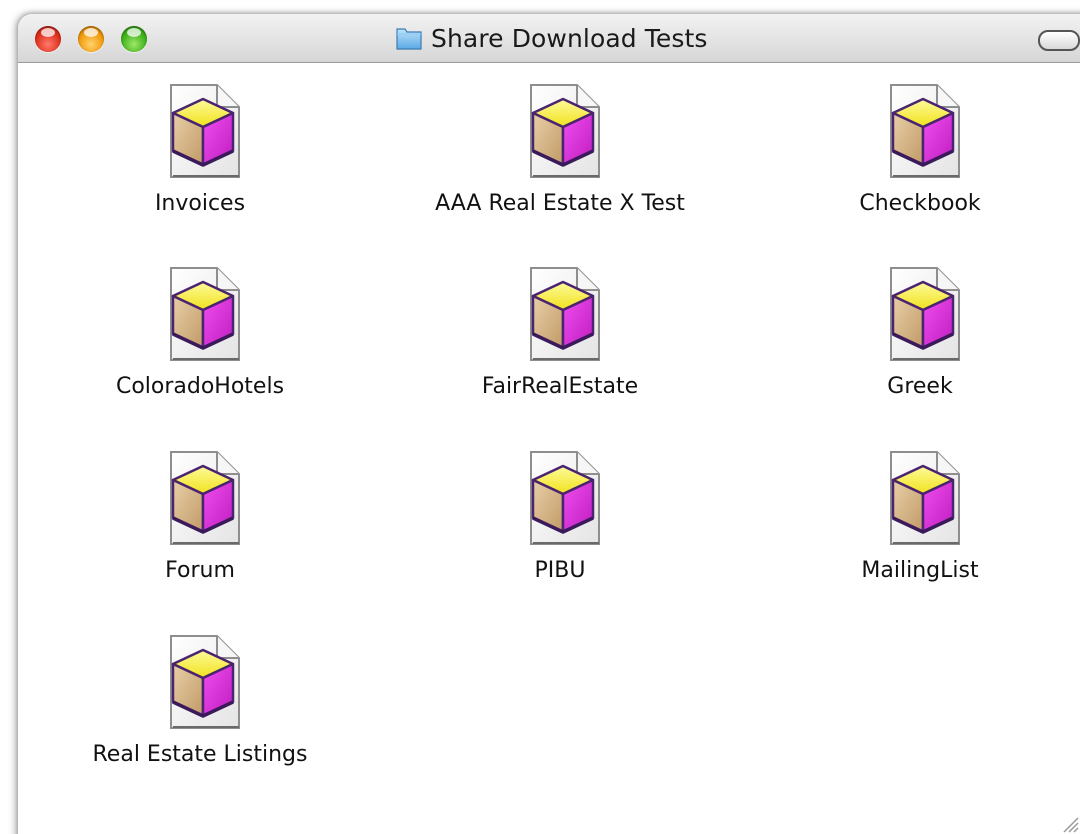  What do you see at coordinates (920, 386) in the screenshot?
I see `file-label: Greek` at bounding box center [920, 386].